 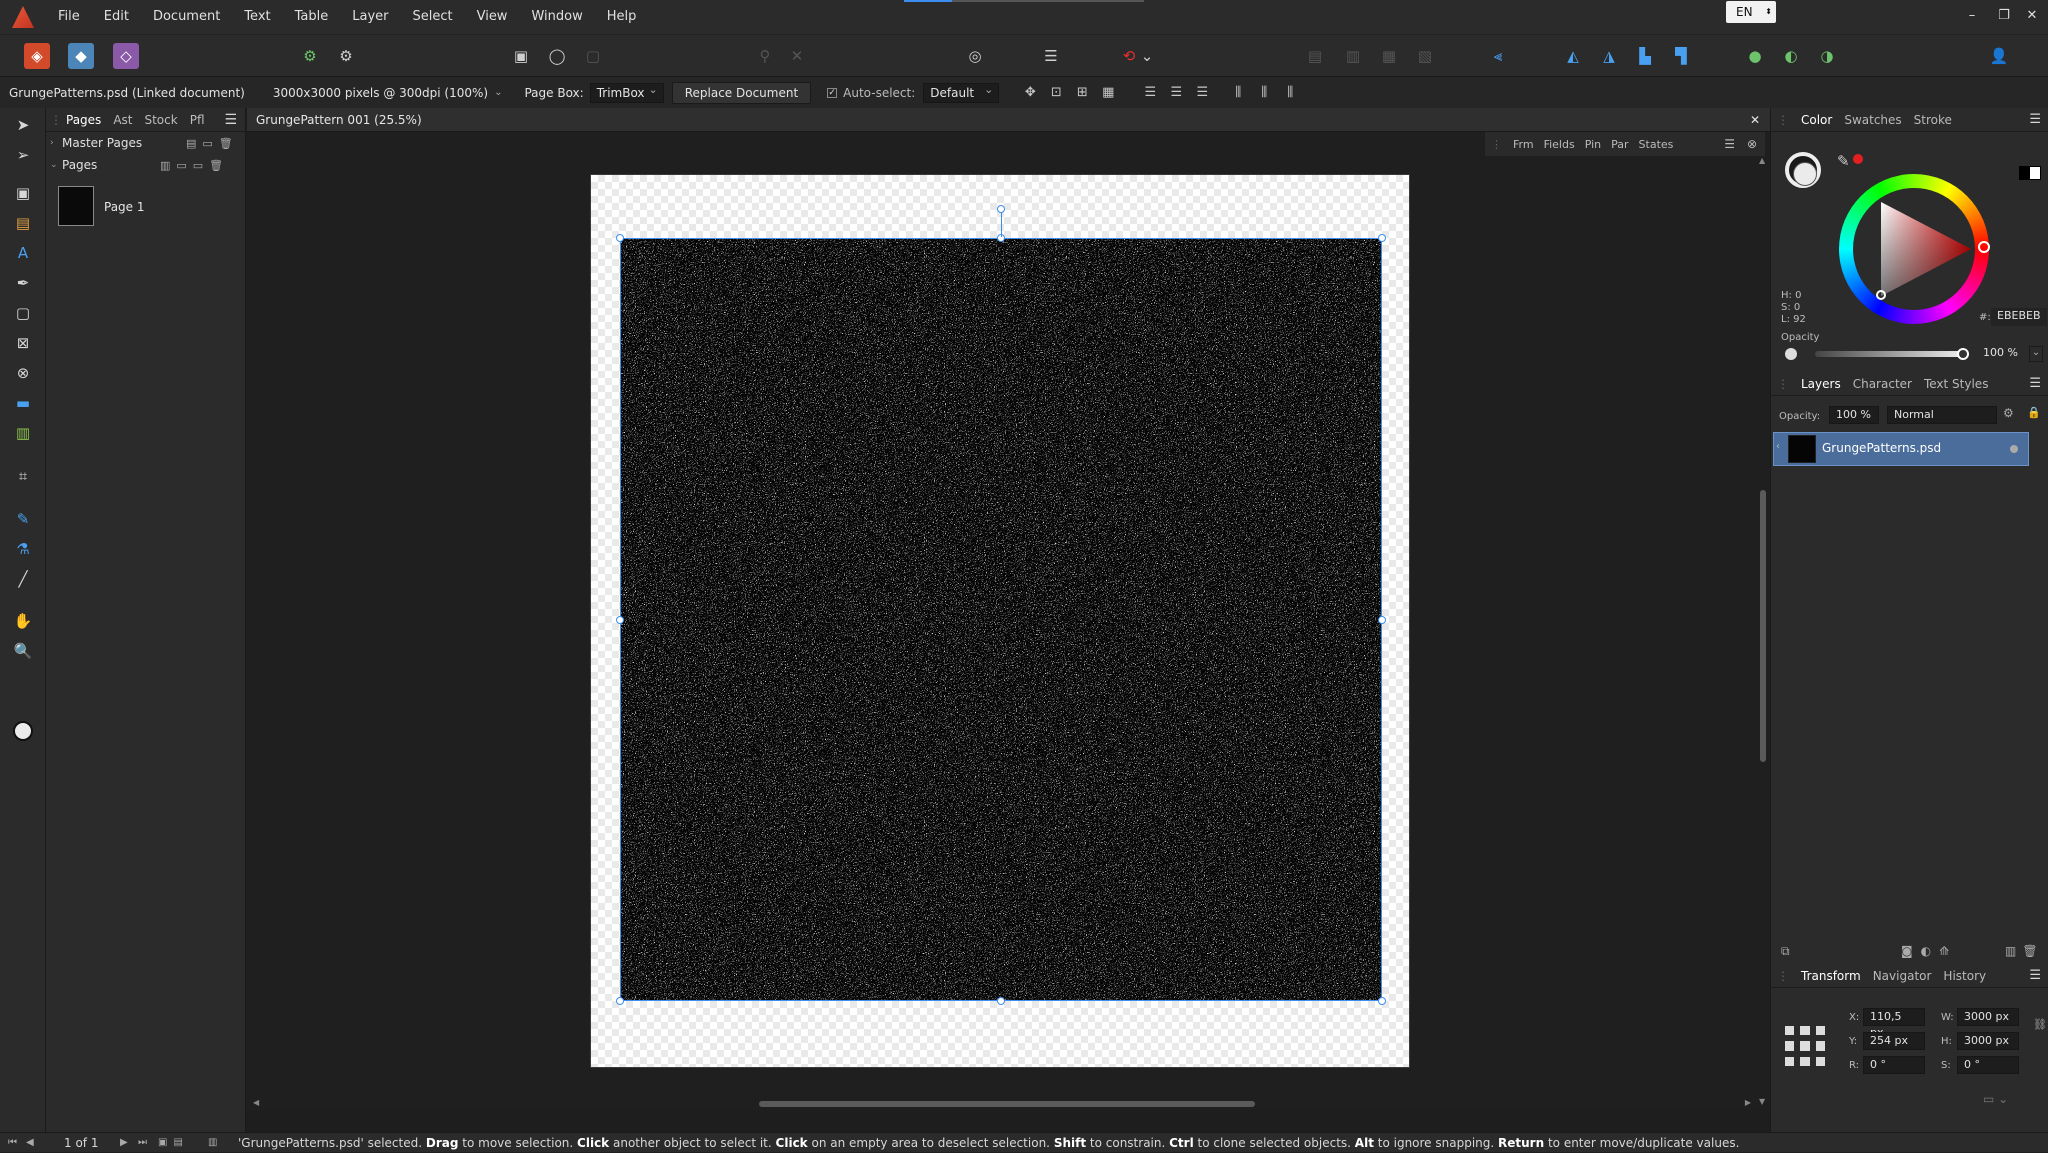 I want to click on prev-page-icon: ◀, so click(x=30, y=1143).